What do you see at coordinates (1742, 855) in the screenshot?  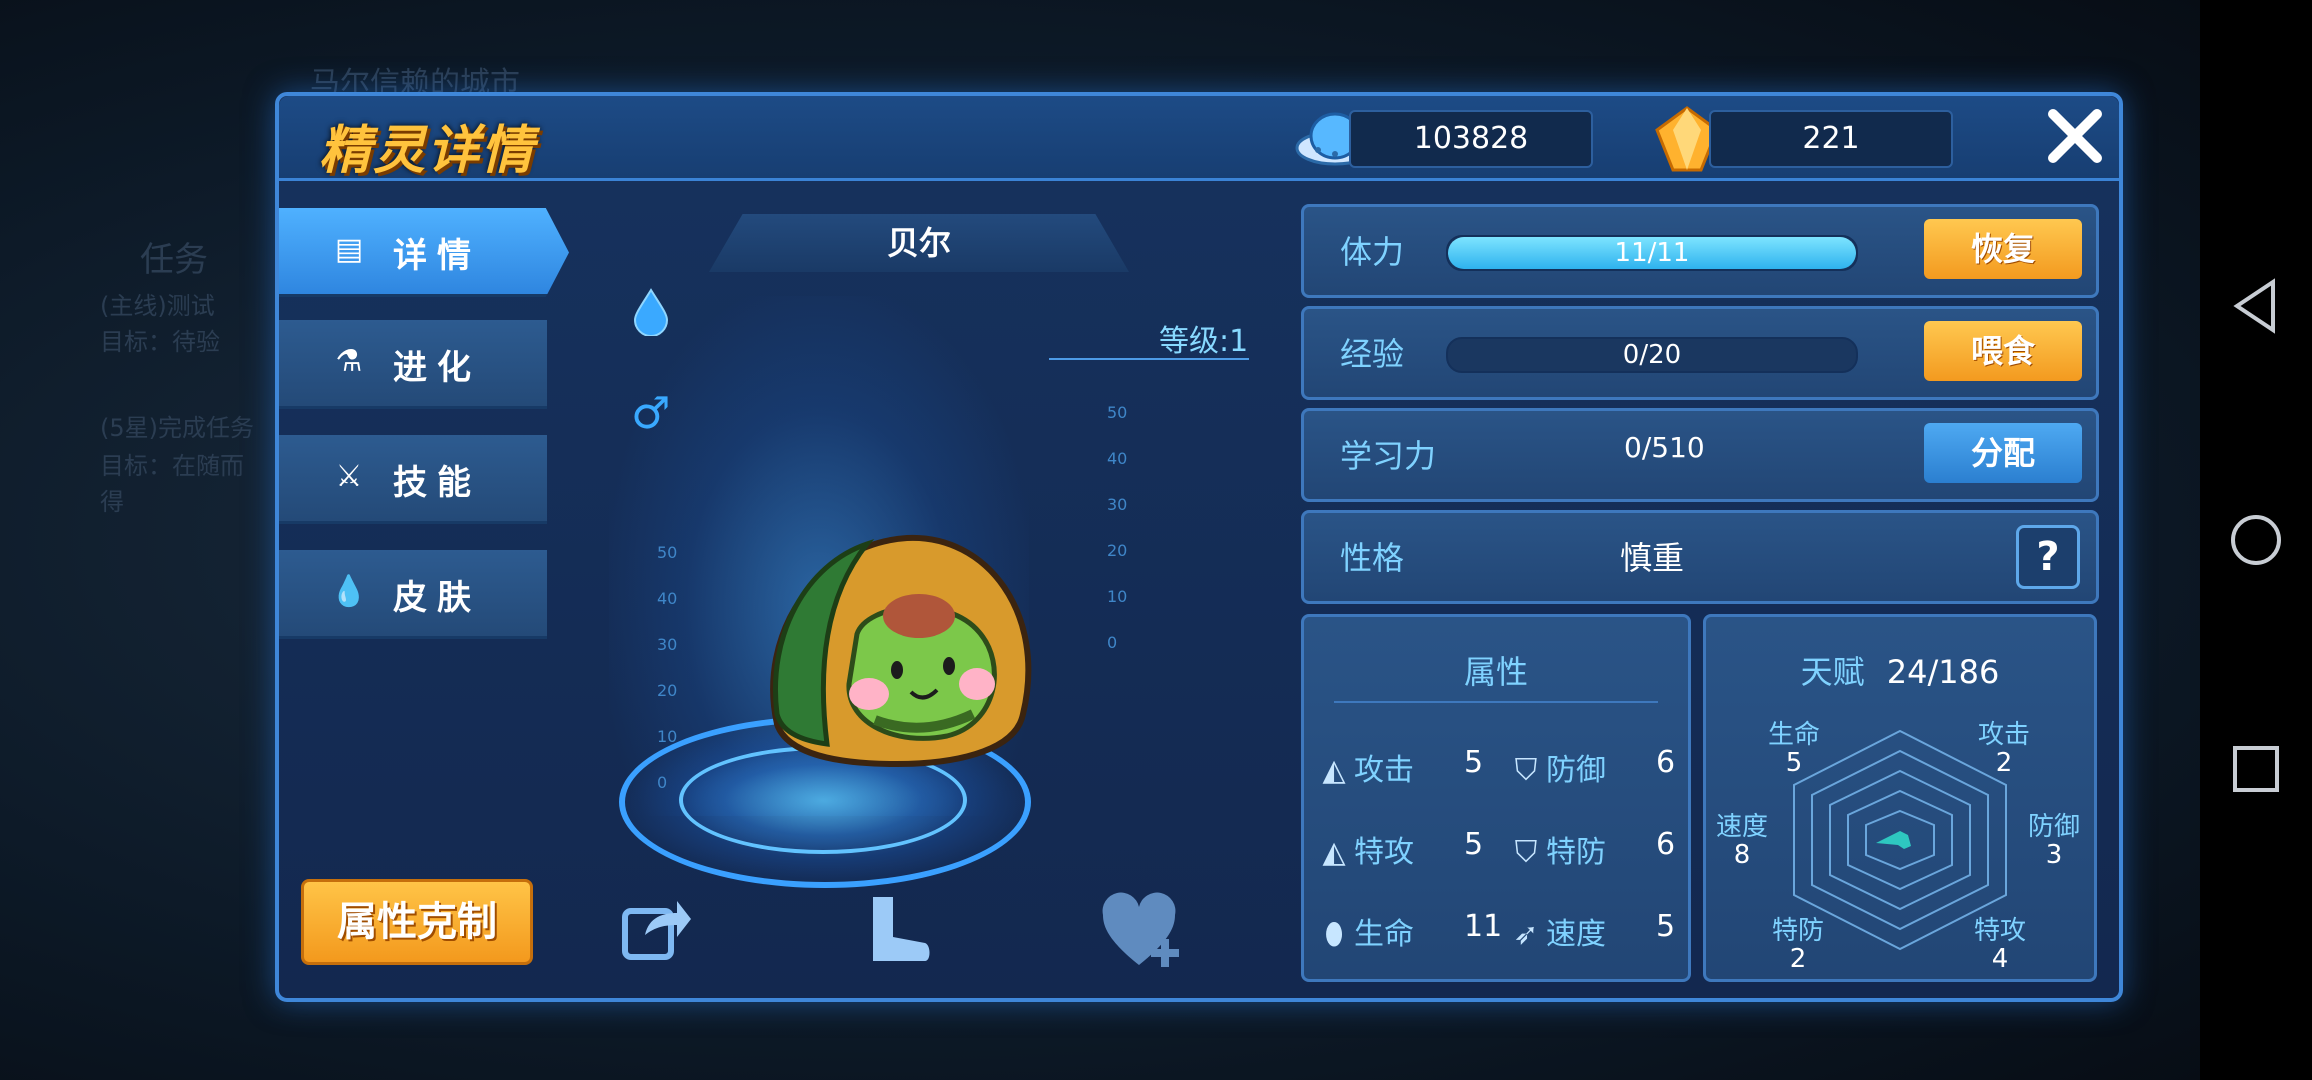 I see `talent-axis-value: 8` at bounding box center [1742, 855].